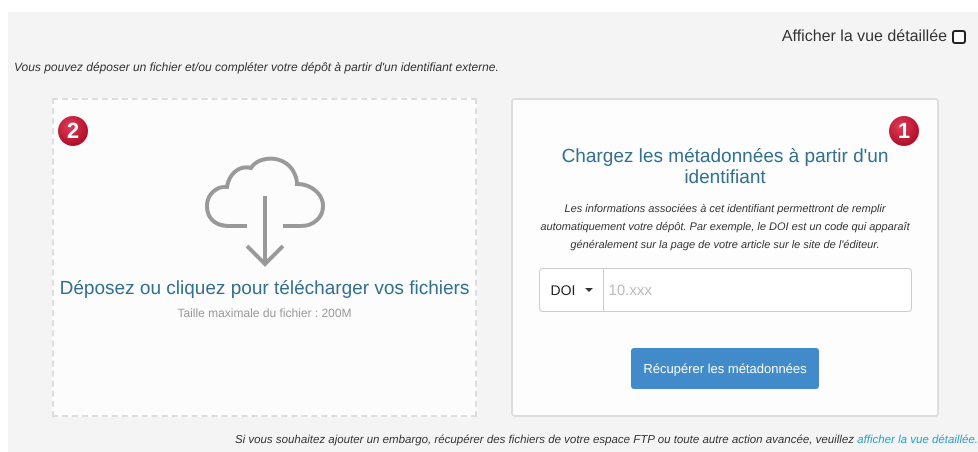  Describe the element at coordinates (571, 290) in the screenshot. I see `identifier-type-dropdown: DOI` at that location.